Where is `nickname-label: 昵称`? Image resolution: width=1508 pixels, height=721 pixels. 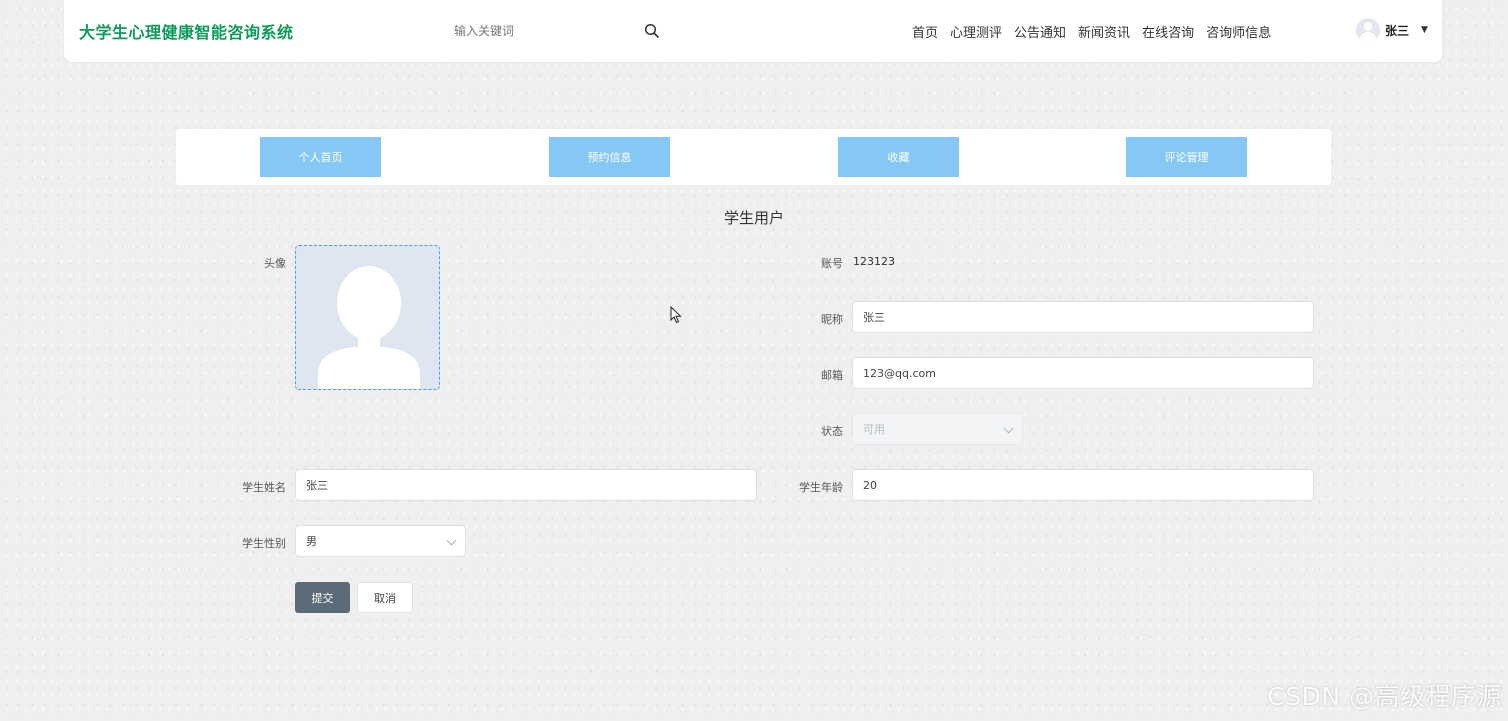 nickname-label: 昵称 is located at coordinates (832, 319).